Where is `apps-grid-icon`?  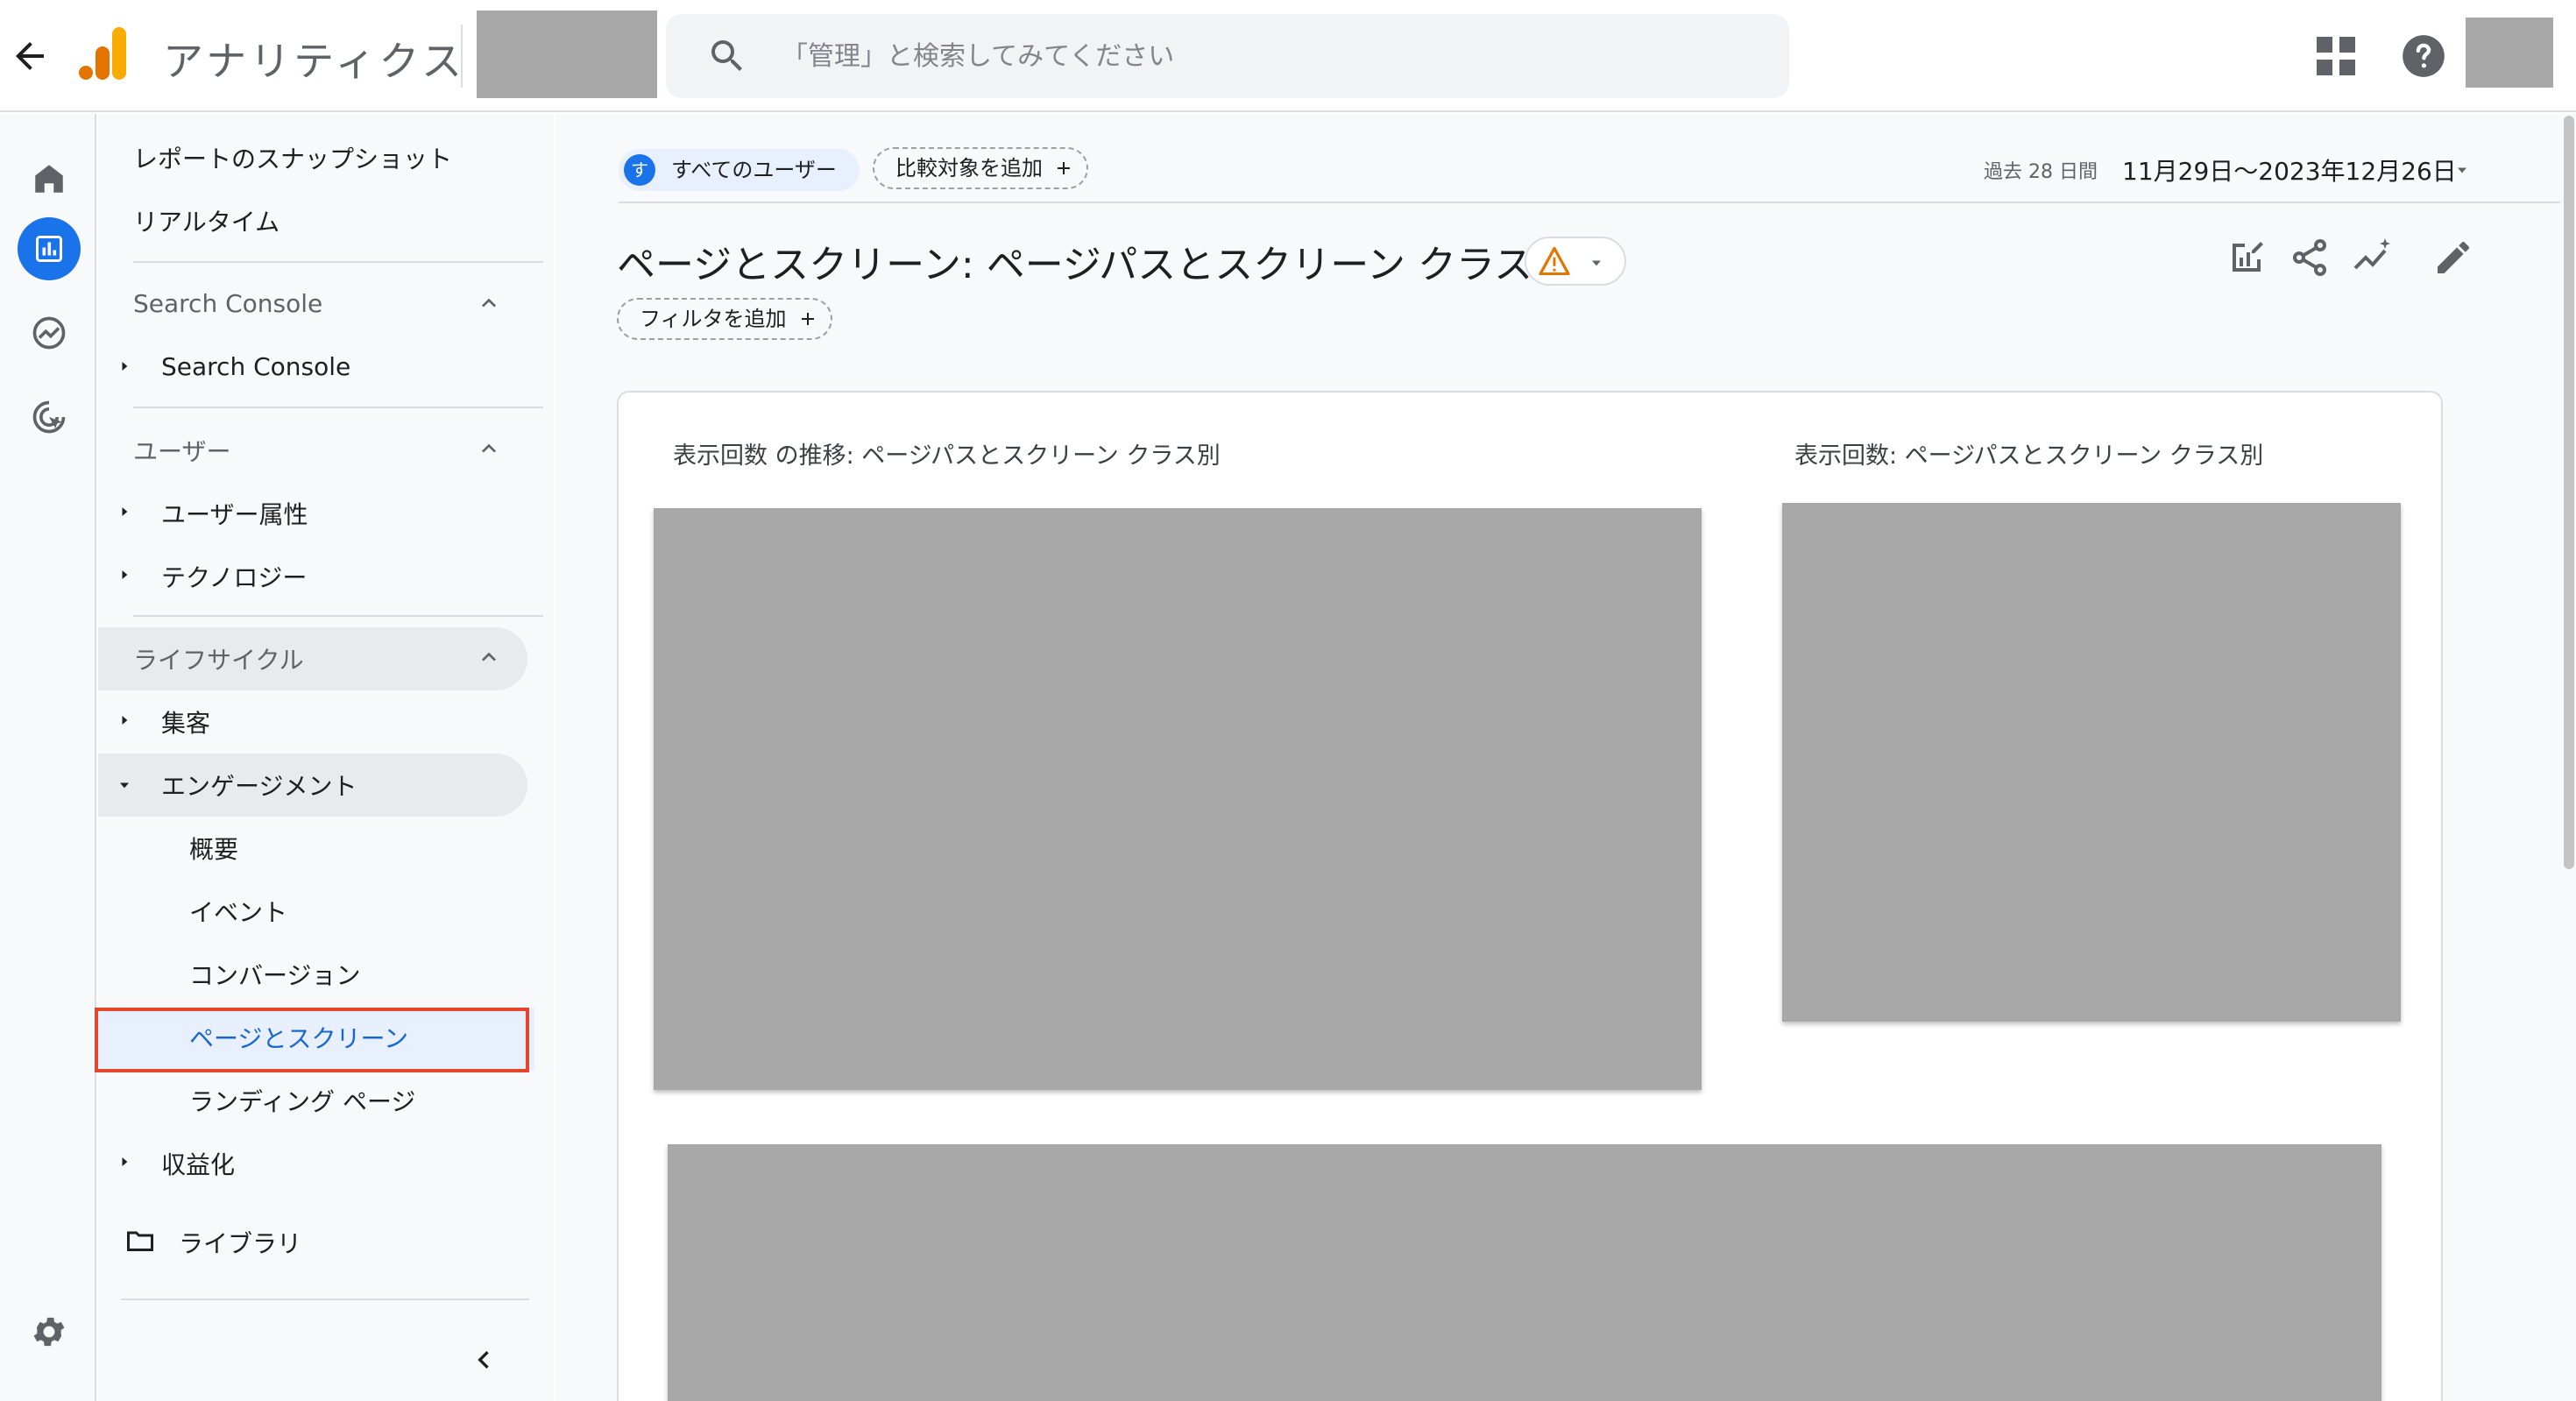
apps-grid-icon is located at coordinates (2336, 56).